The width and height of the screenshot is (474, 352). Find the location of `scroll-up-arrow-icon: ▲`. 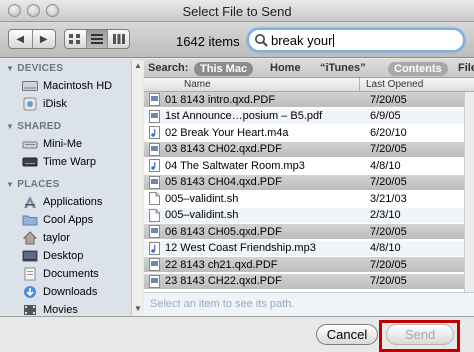

scroll-up-arrow-icon: ▲ is located at coordinates (138, 65).